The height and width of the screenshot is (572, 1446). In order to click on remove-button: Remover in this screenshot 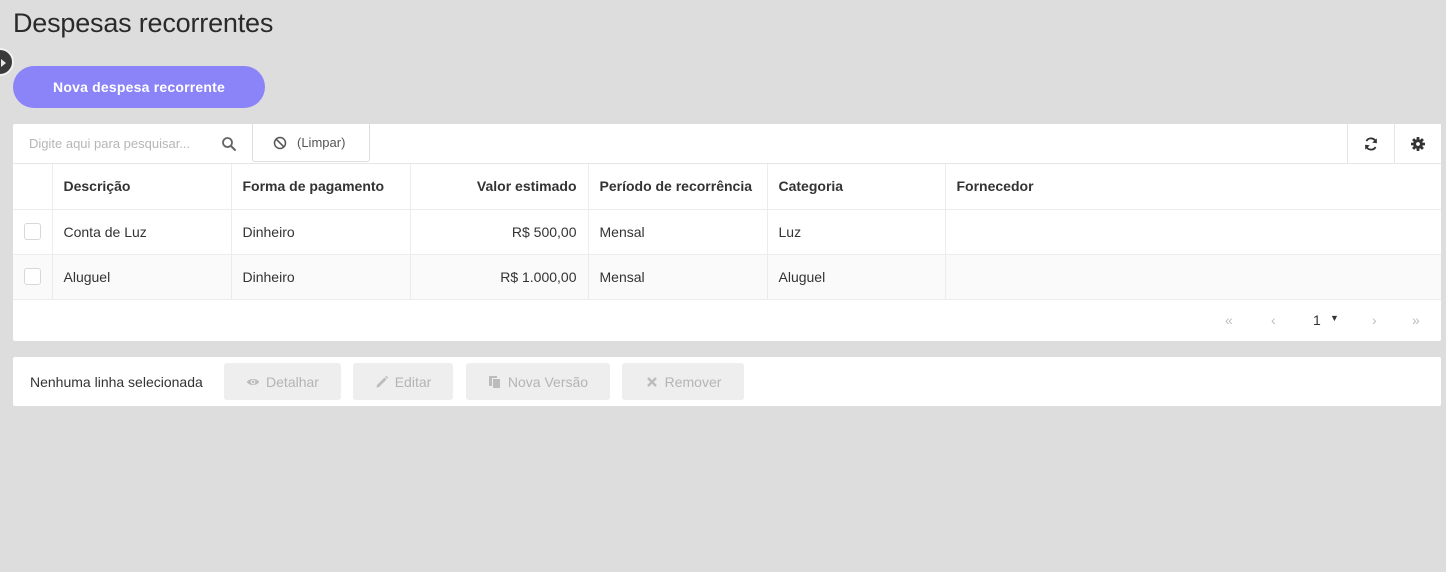, I will do `click(683, 381)`.